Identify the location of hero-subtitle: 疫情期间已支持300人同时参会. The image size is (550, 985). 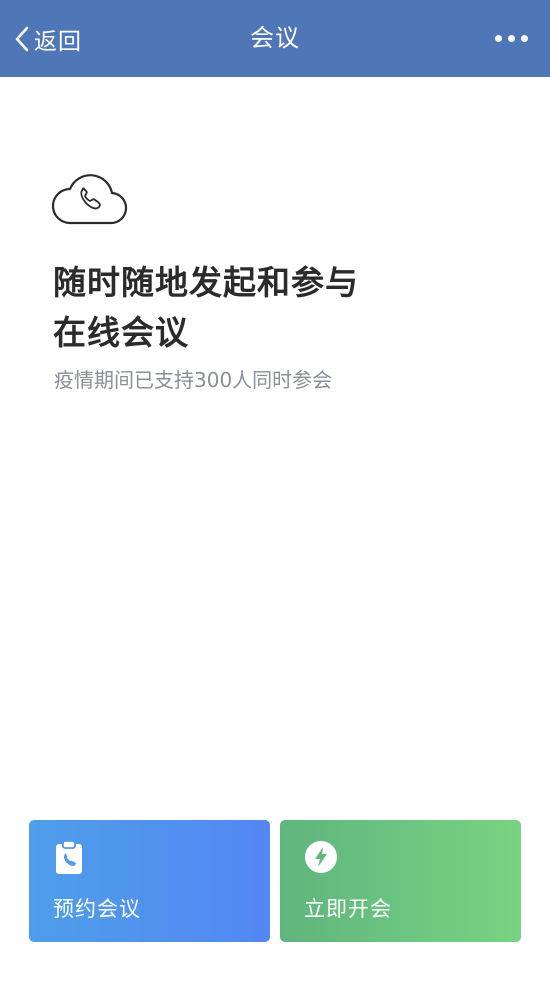
(193, 380).